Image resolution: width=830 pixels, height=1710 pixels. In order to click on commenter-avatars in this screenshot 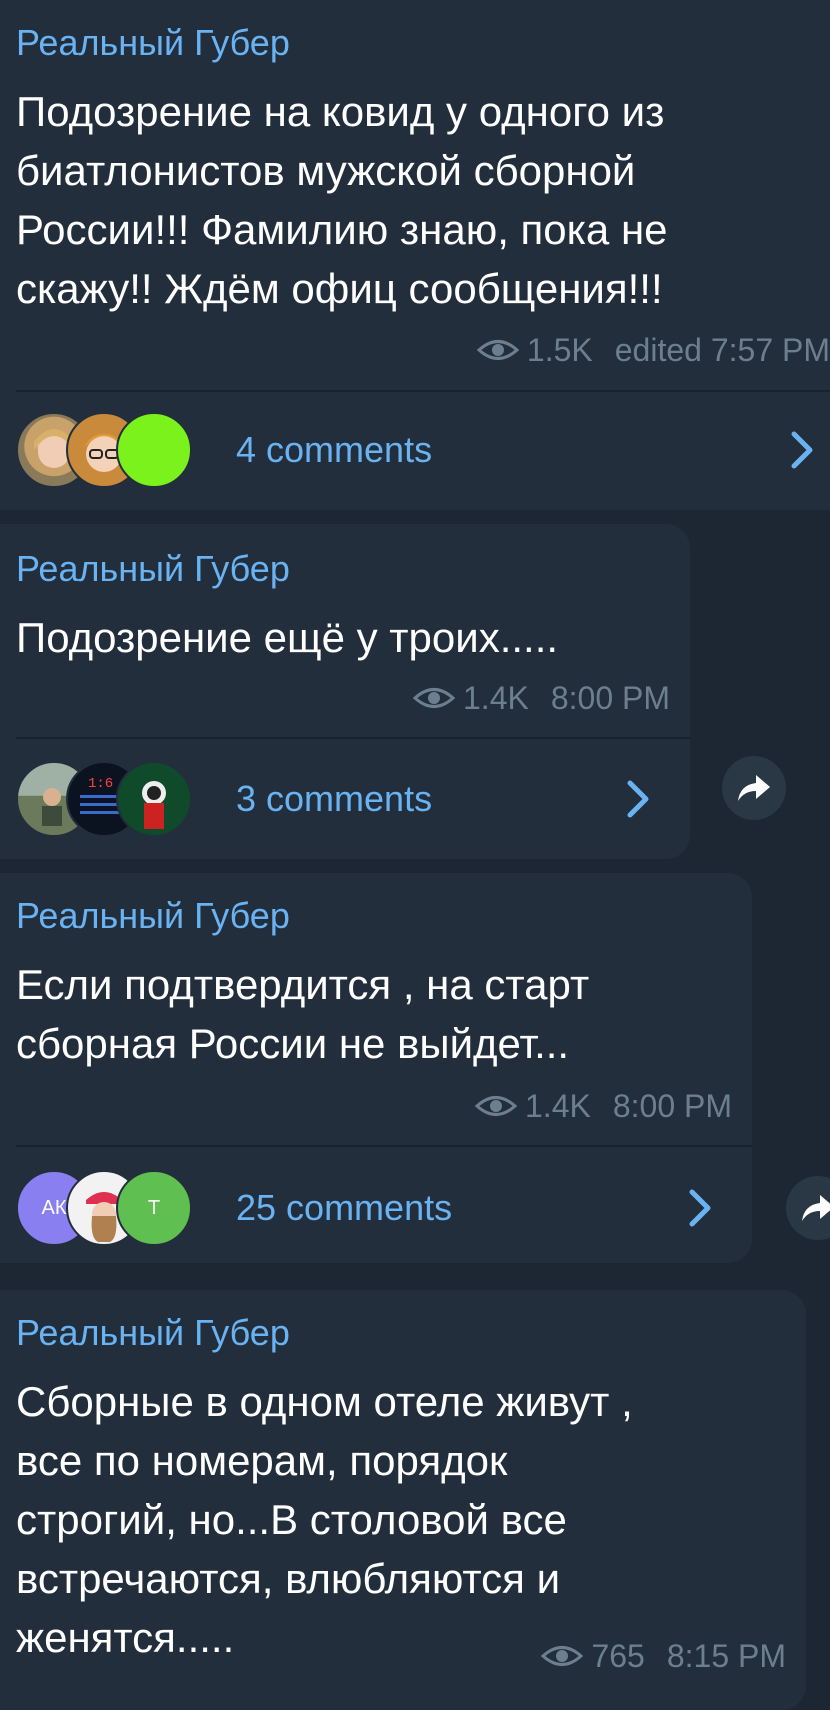, I will do `click(106, 450)`.